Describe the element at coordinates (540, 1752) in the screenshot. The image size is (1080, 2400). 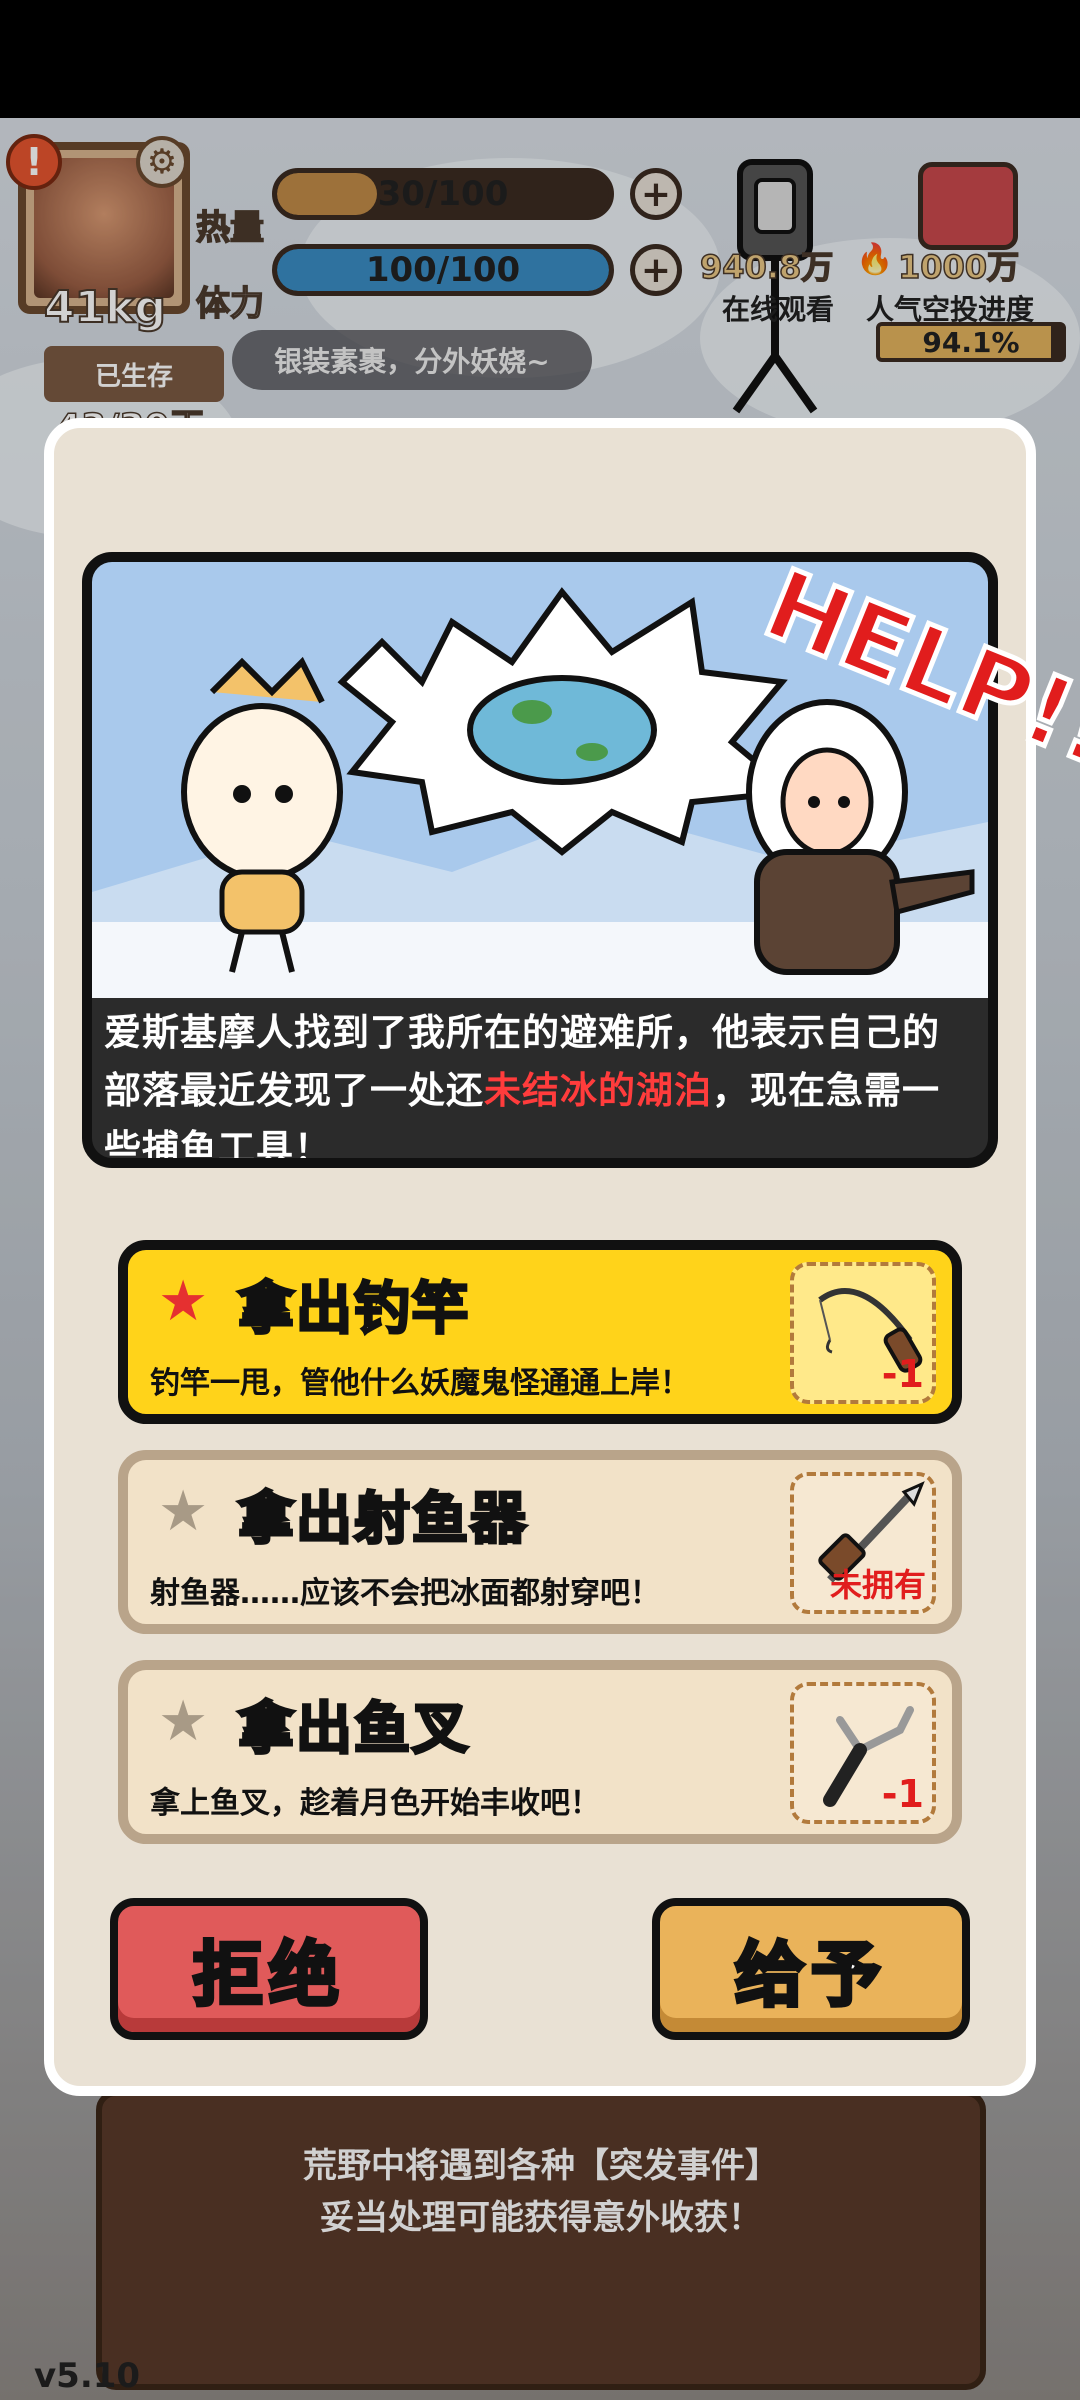
I see `option-fish-fork: ★ 拿出鱼叉 拿上鱼叉，趁着月色开始丰收吧！ -1` at that location.